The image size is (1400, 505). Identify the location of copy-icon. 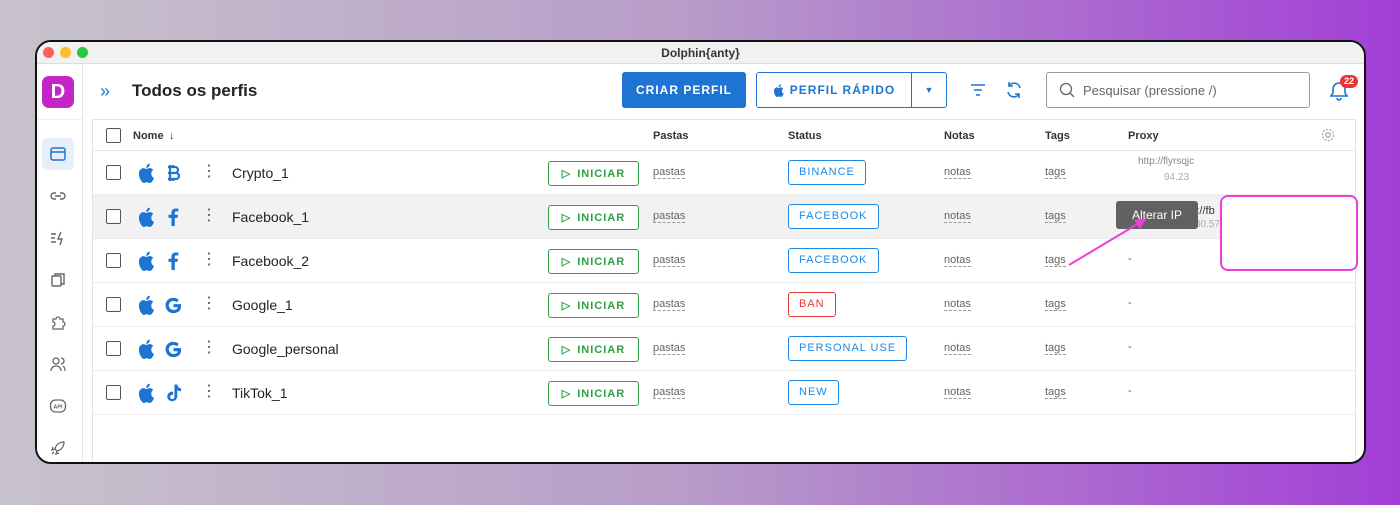
(58, 280).